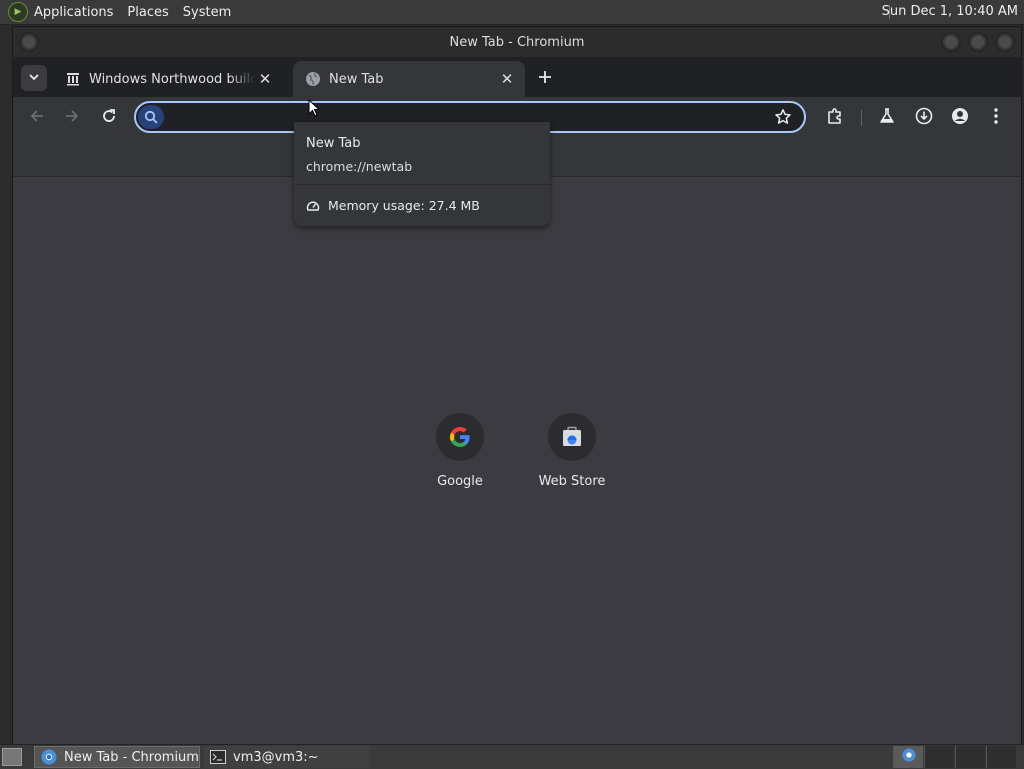 This screenshot has width=1024, height=769. I want to click on window-menu-button, so click(29, 42).